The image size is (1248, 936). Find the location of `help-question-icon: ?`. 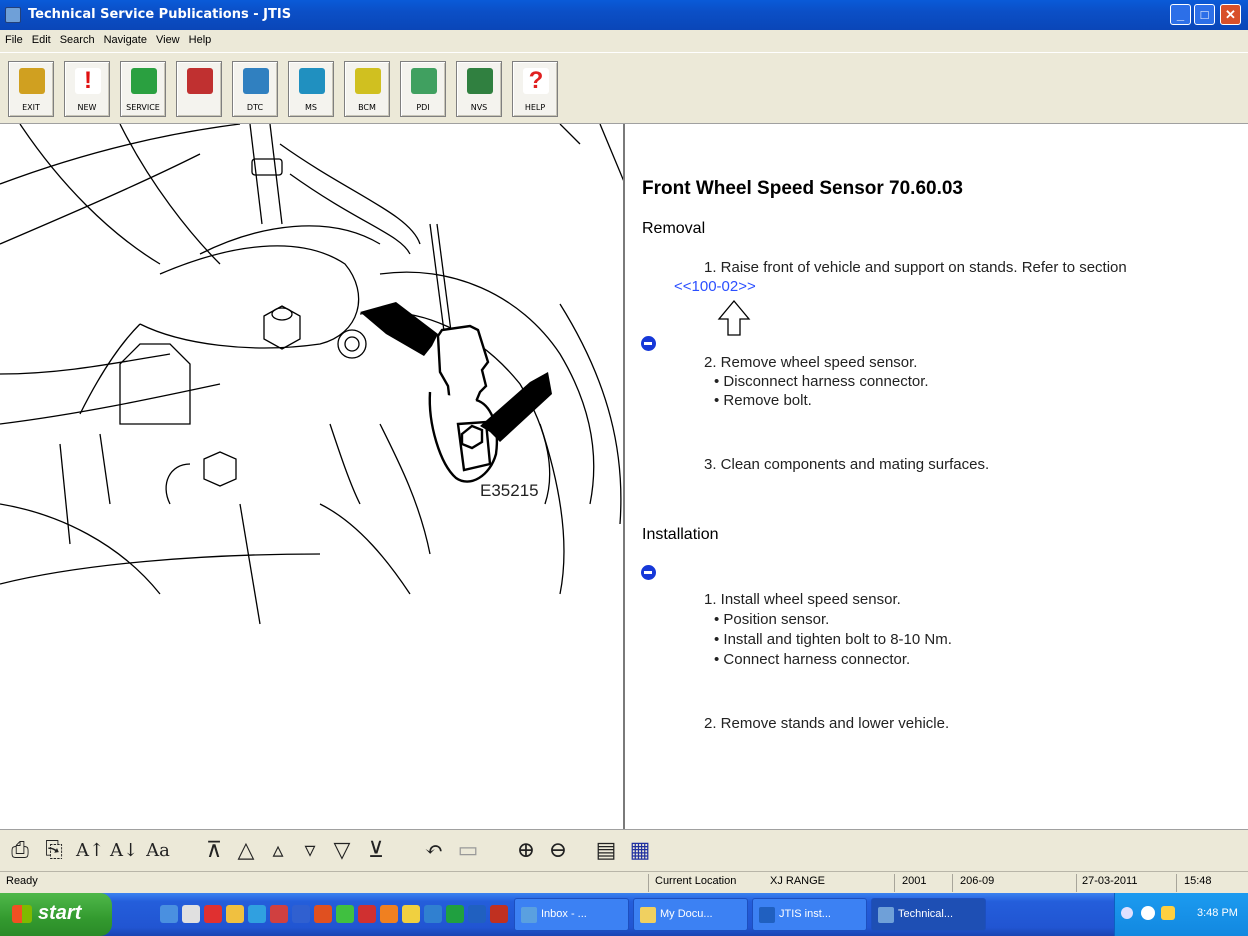

help-question-icon: ? is located at coordinates (536, 81).